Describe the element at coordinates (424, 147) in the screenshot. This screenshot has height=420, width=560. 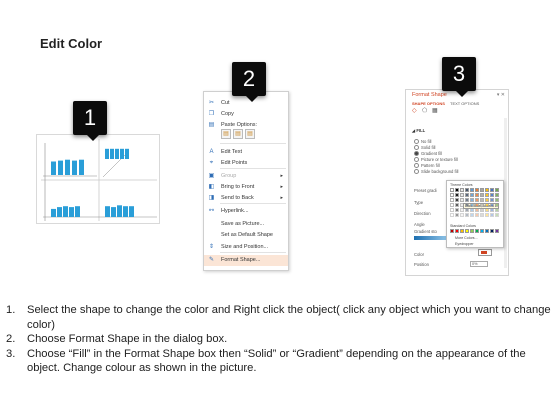
I see `fill-option-solid: Solid fill` at that location.